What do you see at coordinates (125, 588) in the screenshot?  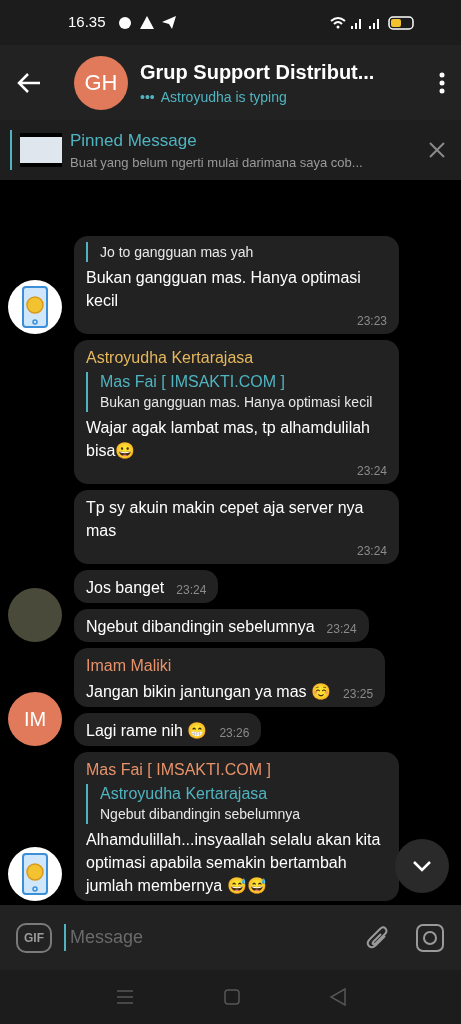 I see `message-text: Jos banget` at bounding box center [125, 588].